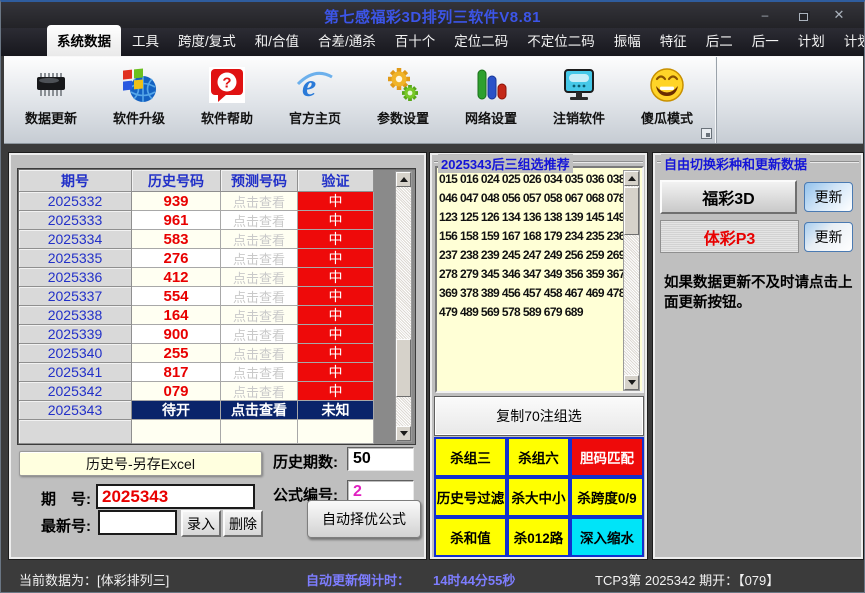 This screenshot has height=593, width=865. I want to click on period-cell: 2025335, so click(75, 258).